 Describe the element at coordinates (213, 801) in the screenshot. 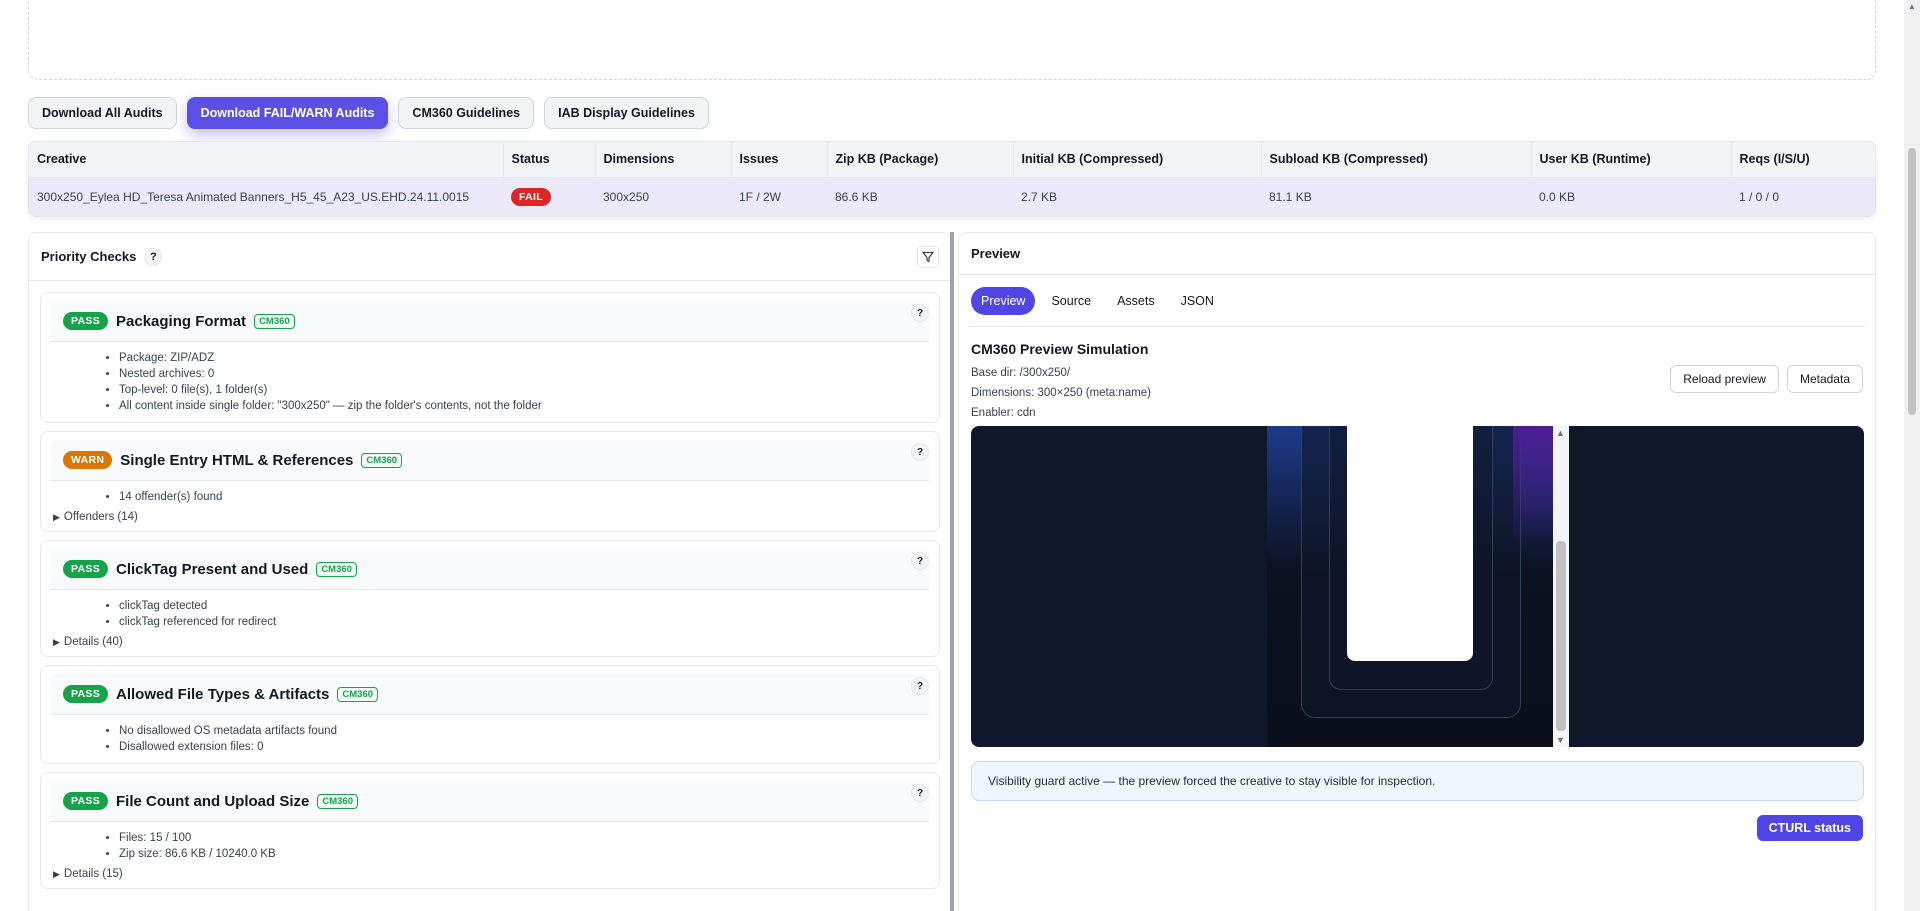

I see `check-title: File Count and Upload Size` at that location.